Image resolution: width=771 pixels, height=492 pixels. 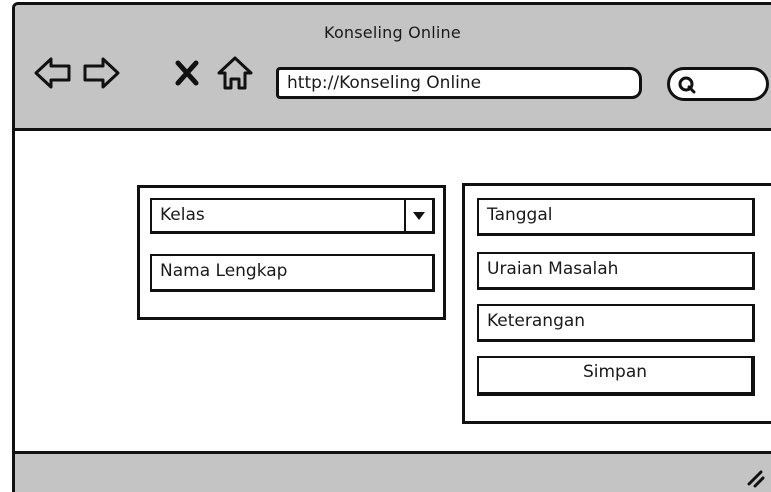 What do you see at coordinates (536, 321) in the screenshot?
I see `keterangan-value: Keterangan` at bounding box center [536, 321].